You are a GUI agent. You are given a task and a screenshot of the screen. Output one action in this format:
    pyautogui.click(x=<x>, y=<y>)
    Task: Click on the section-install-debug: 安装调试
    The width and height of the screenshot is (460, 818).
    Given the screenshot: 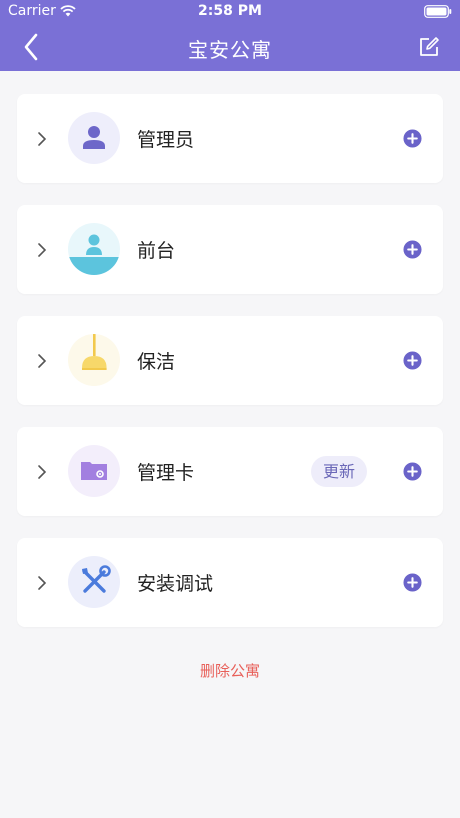 What is the action you would take?
    pyautogui.click(x=230, y=582)
    